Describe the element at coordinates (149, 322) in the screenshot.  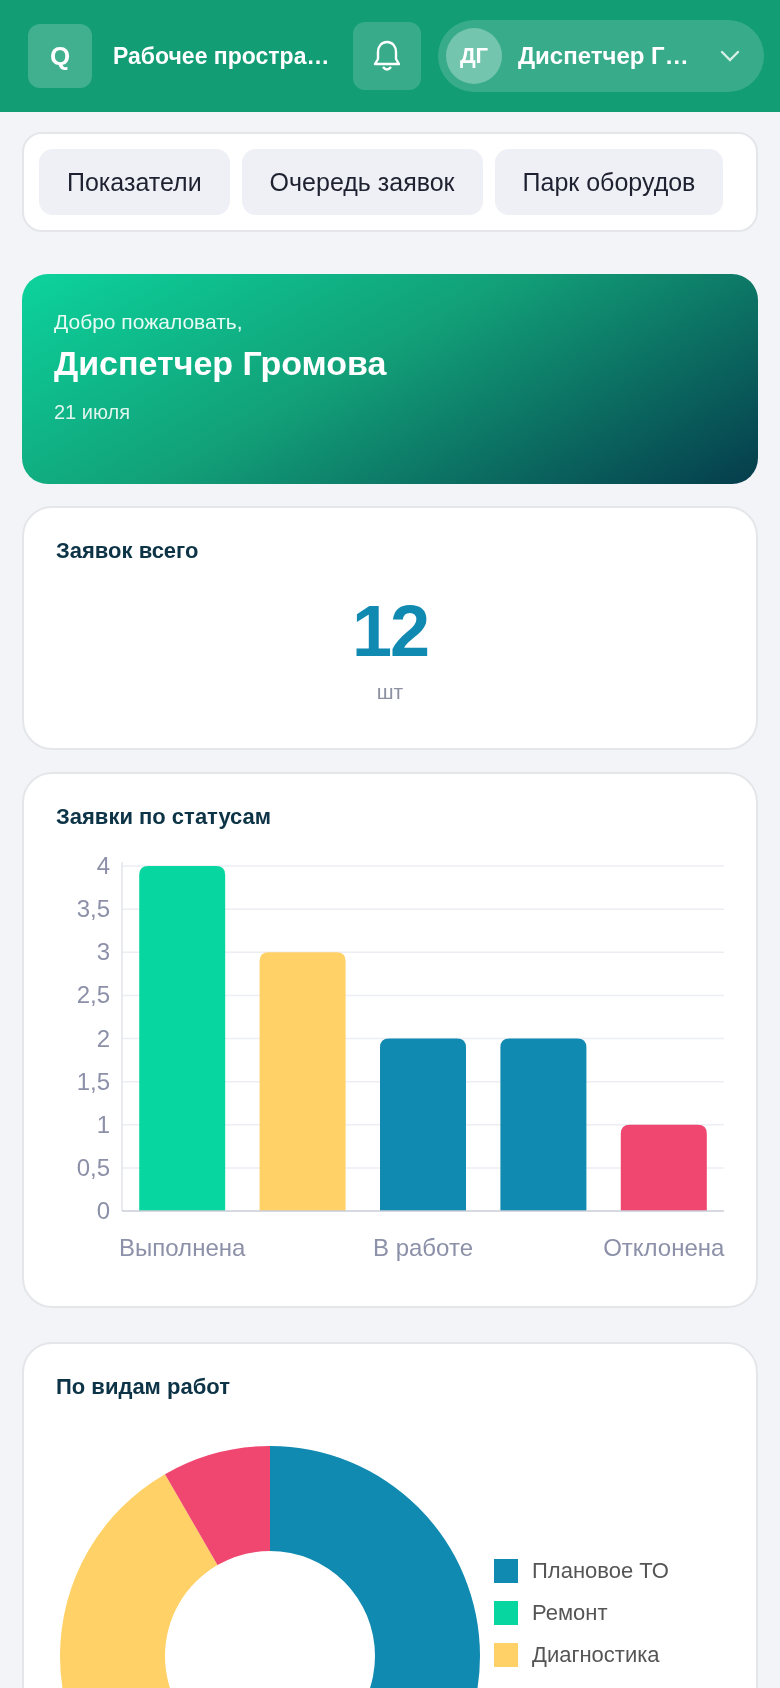
I see `greeting-text: Добро пожаловать,` at that location.